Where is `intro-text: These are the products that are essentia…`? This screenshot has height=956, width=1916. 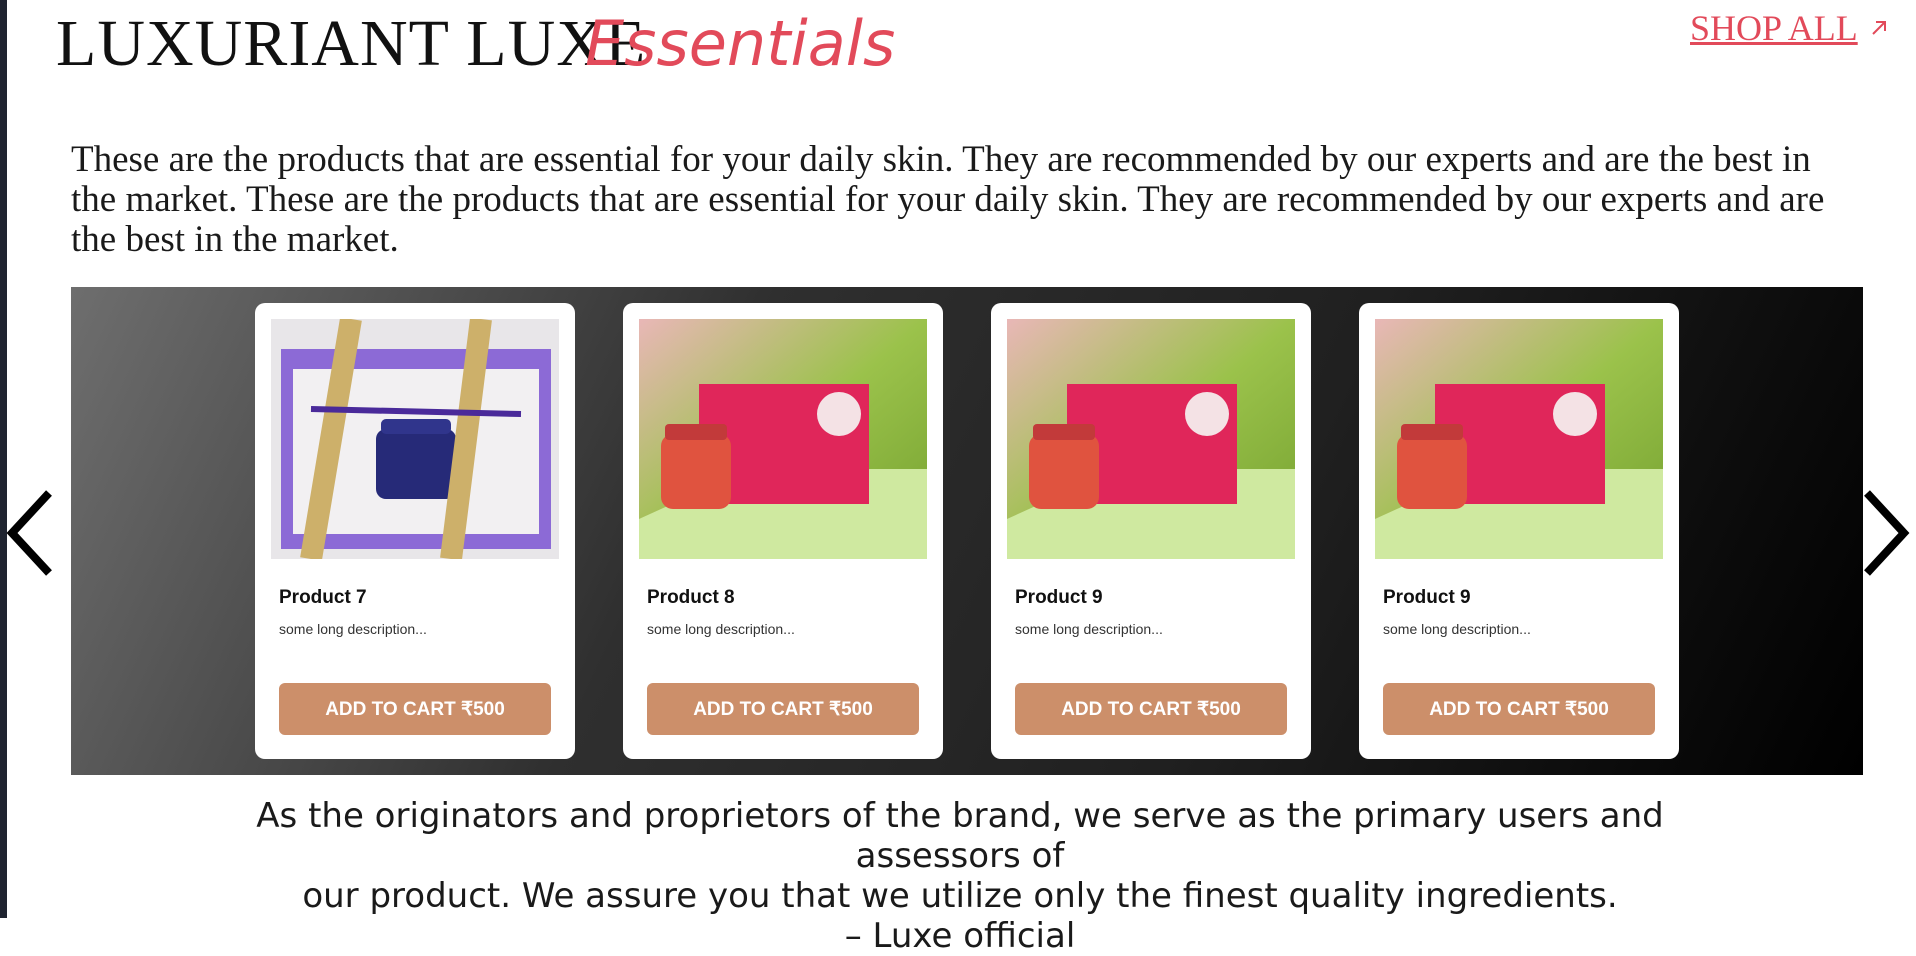 intro-text: These are the products that are essentia… is located at coordinates (948, 199).